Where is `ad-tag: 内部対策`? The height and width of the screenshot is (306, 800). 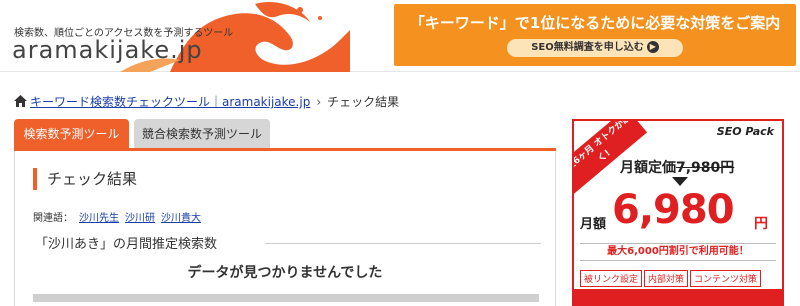 ad-tag: 内部対策 is located at coordinates (666, 278).